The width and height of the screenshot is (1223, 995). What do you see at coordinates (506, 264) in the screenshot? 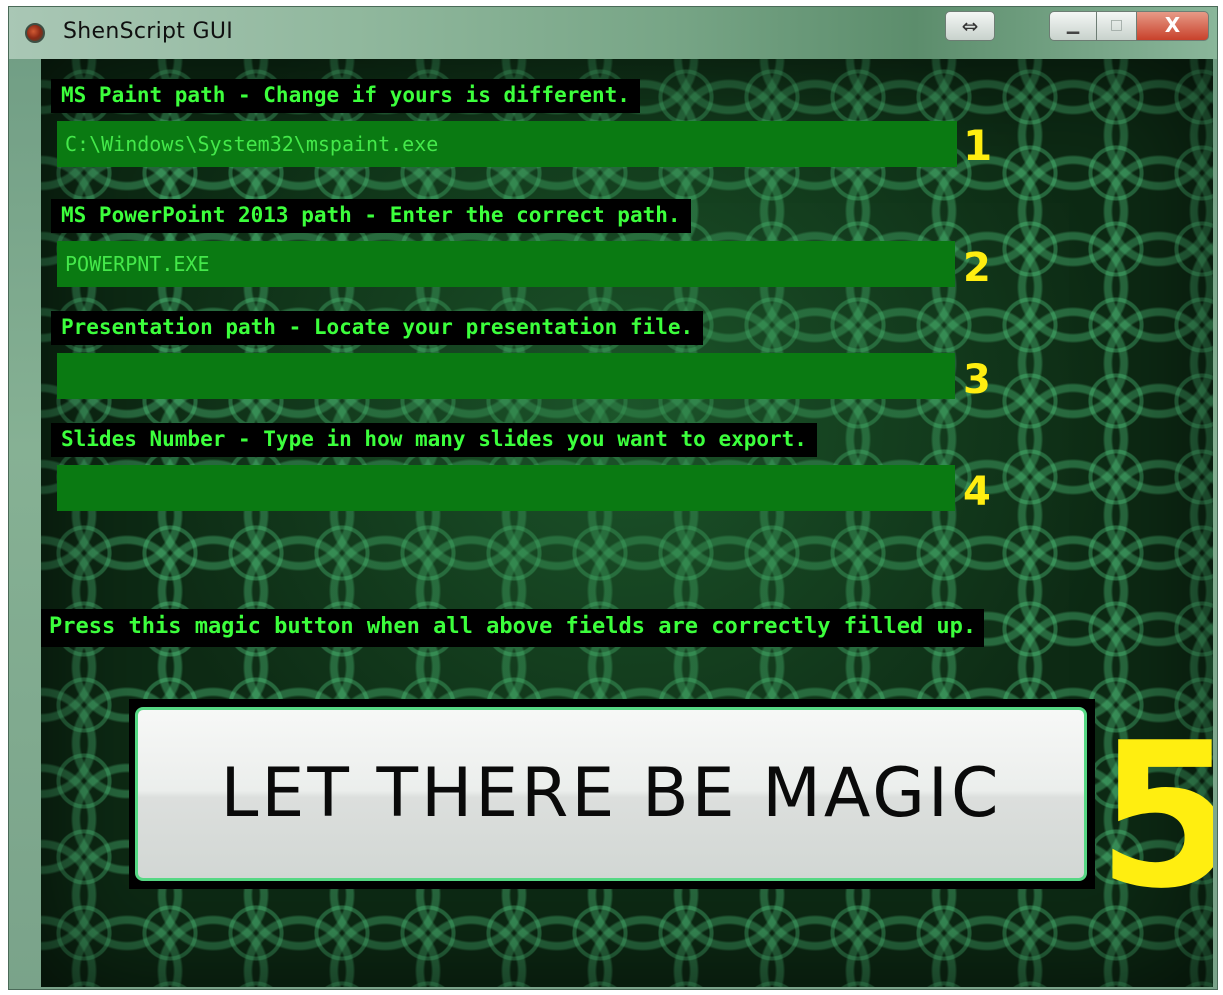
I see `powerpoint-path-input` at bounding box center [506, 264].